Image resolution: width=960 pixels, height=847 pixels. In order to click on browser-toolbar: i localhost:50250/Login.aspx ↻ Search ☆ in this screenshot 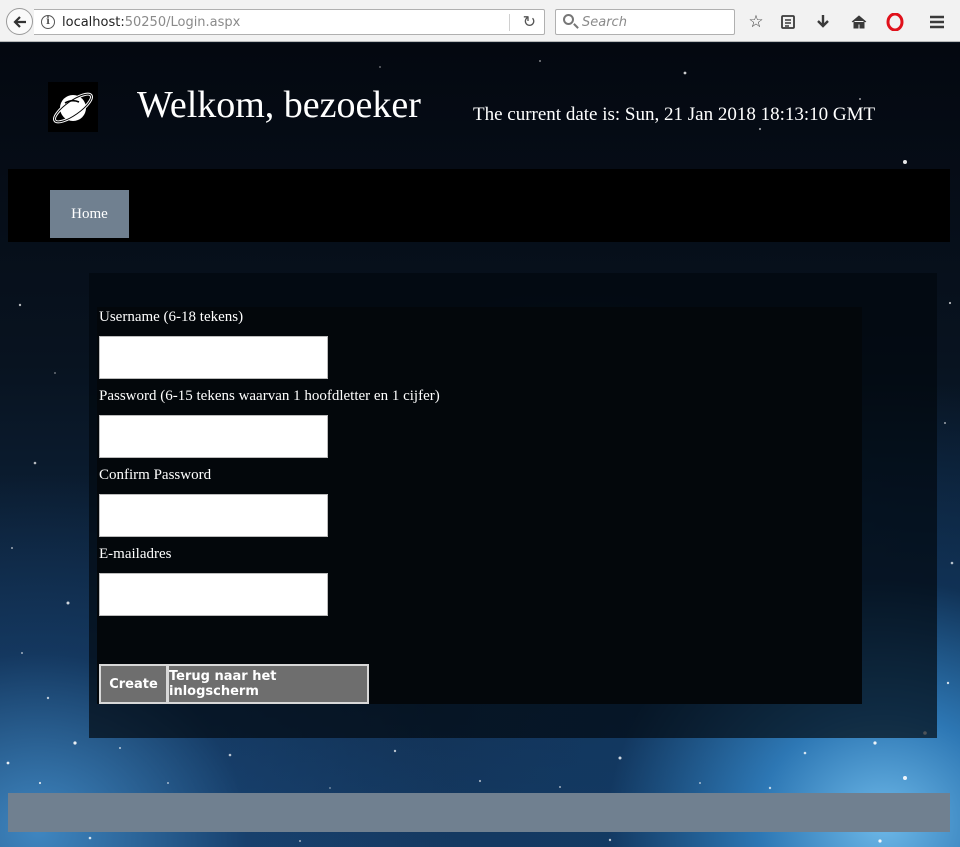, I will do `click(480, 21)`.